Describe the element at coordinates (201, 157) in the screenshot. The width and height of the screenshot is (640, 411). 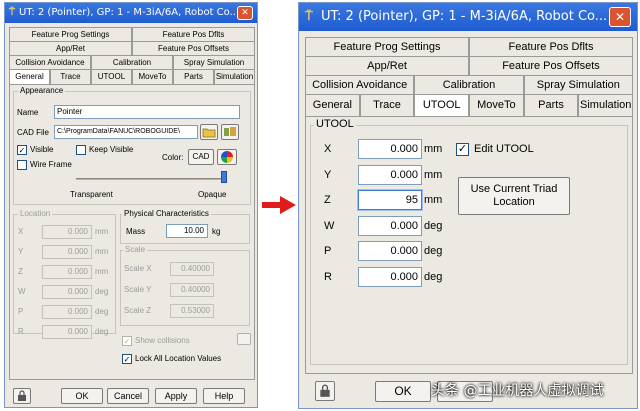
I see `cad-color-button: CAD` at that location.